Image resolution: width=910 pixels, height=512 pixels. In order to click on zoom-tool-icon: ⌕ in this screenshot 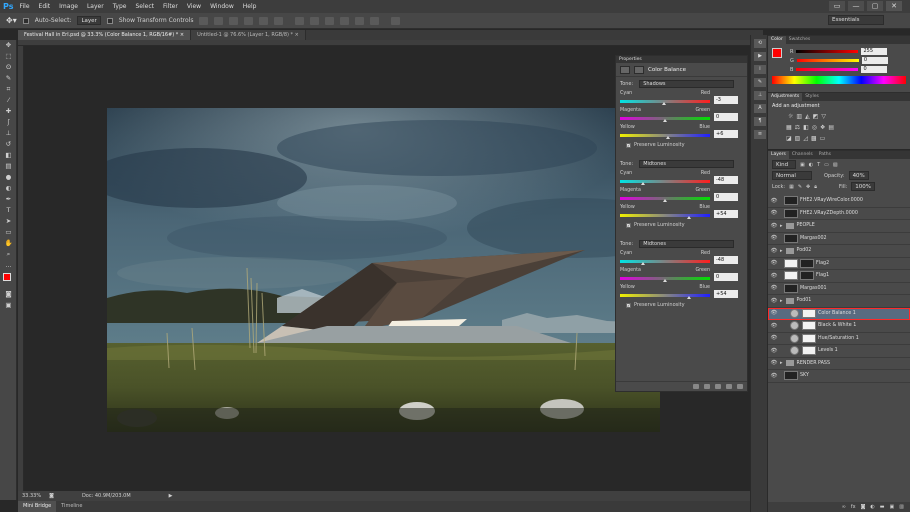, I will do `click(8, 254)`.